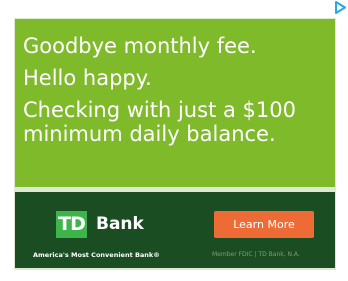 The image size is (348, 281). Describe the element at coordinates (159, 110) in the screenshot. I see `headline-line-3: Checking with just a $100` at that location.